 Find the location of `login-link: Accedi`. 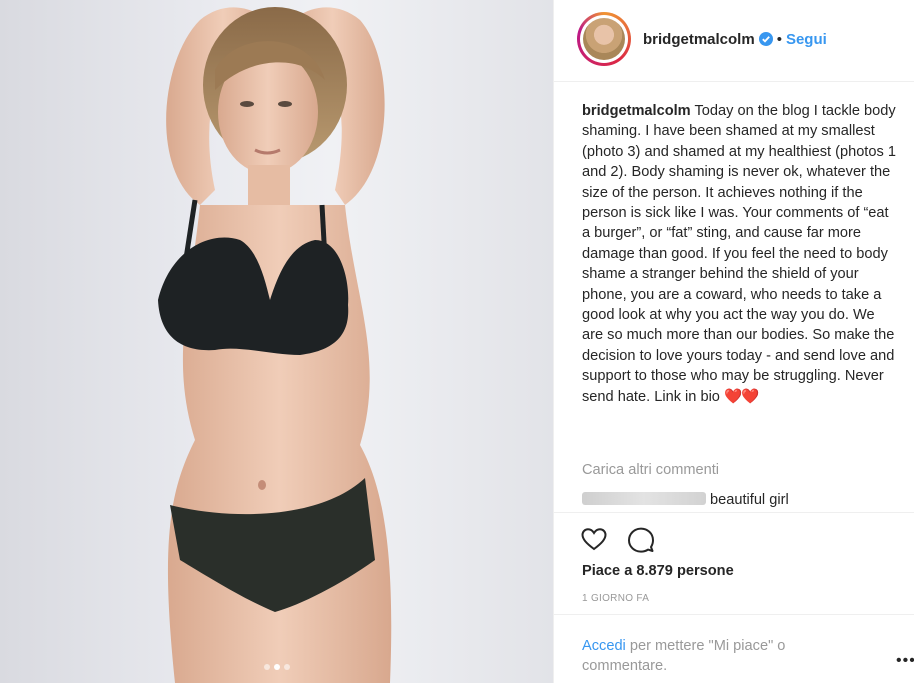

login-link: Accedi is located at coordinates (604, 646).